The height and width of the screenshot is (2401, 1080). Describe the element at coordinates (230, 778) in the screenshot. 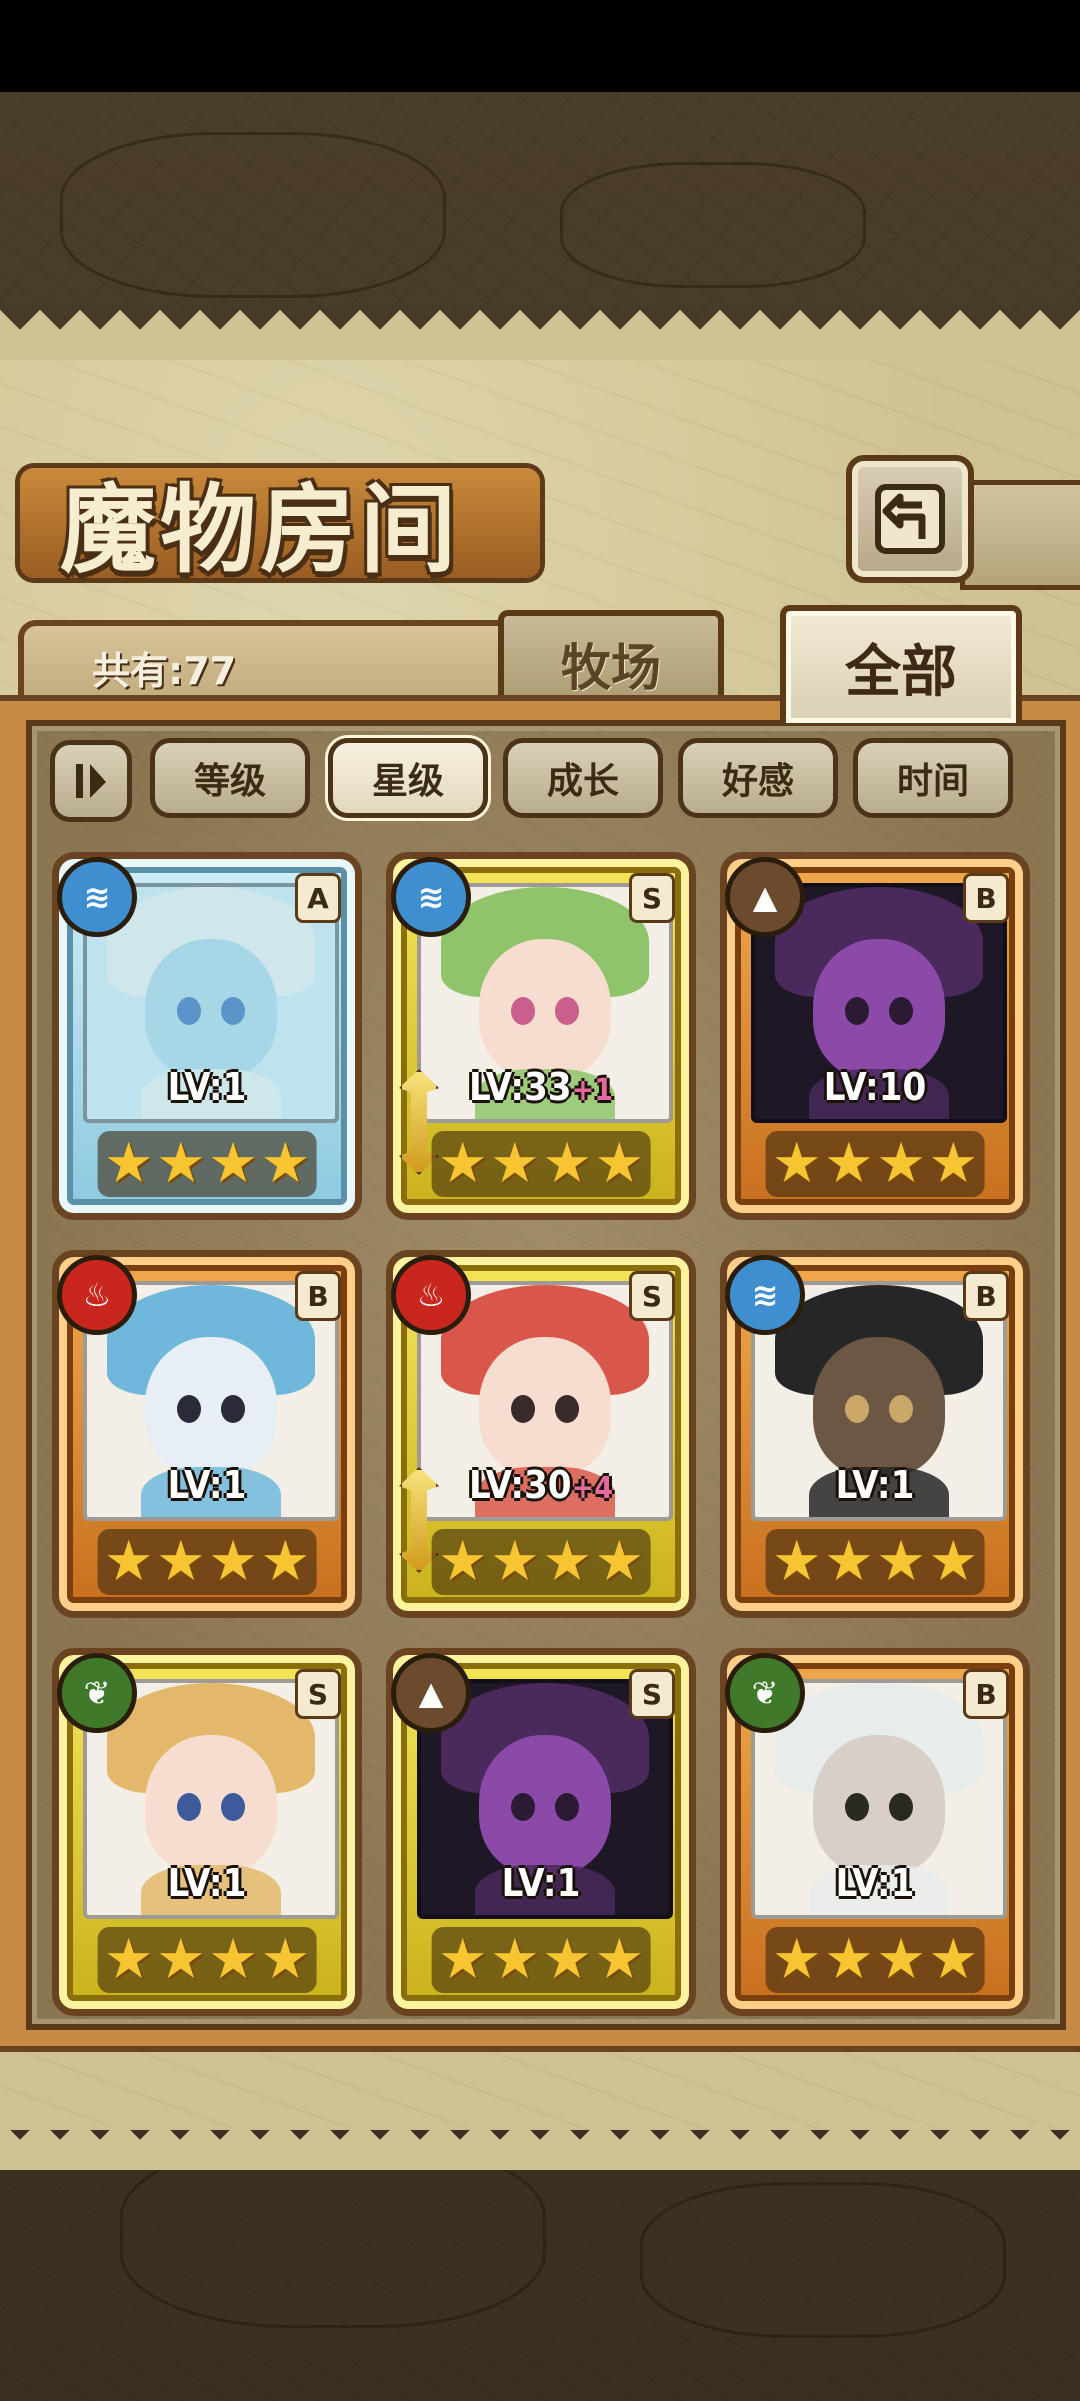

I see `sort-level-button: 等级` at that location.